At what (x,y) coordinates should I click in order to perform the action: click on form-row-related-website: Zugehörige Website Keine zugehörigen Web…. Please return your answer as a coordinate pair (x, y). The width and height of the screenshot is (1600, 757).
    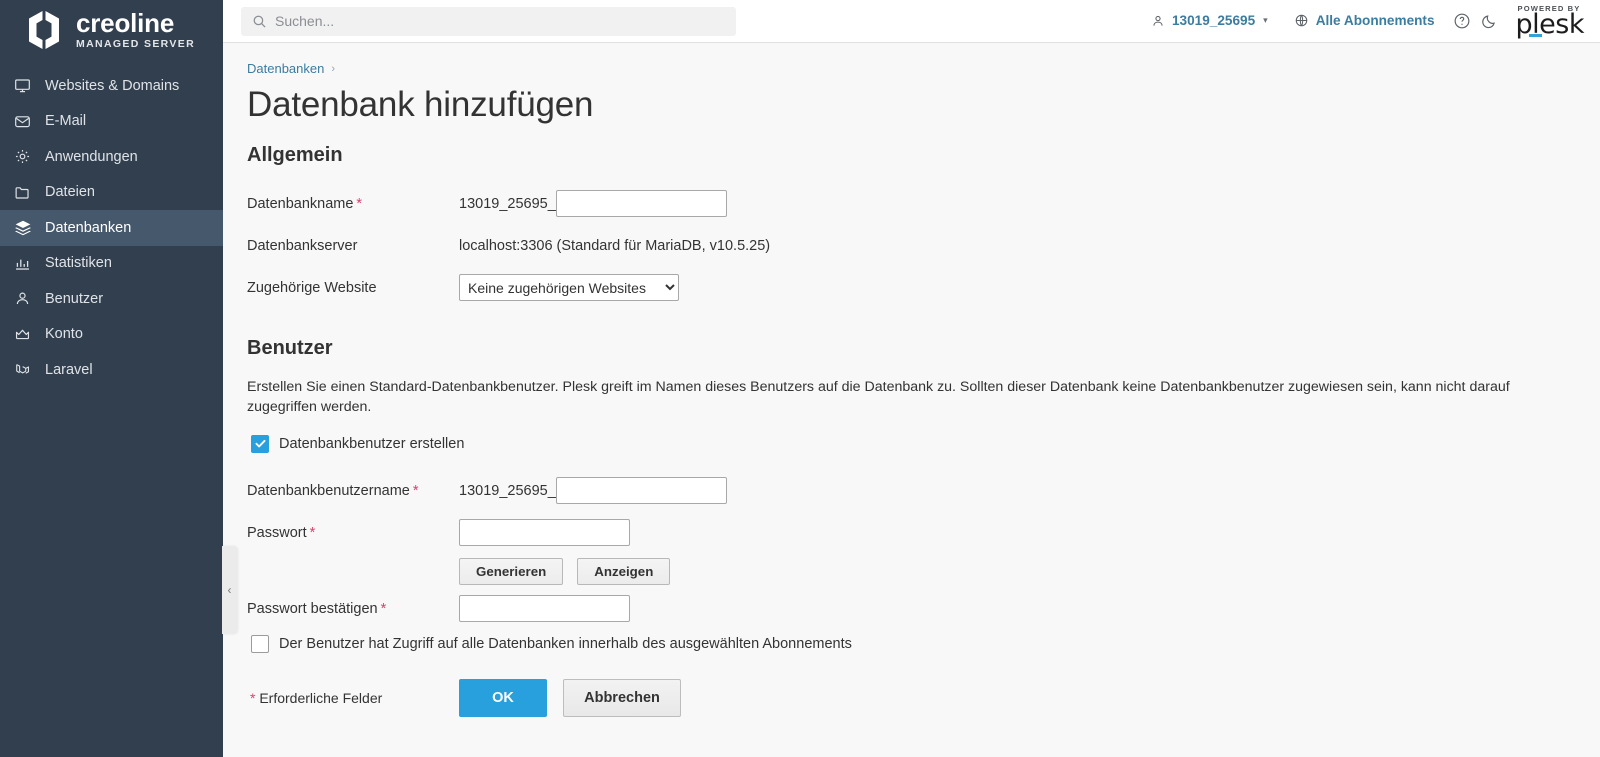
    Looking at the image, I should click on (923, 288).